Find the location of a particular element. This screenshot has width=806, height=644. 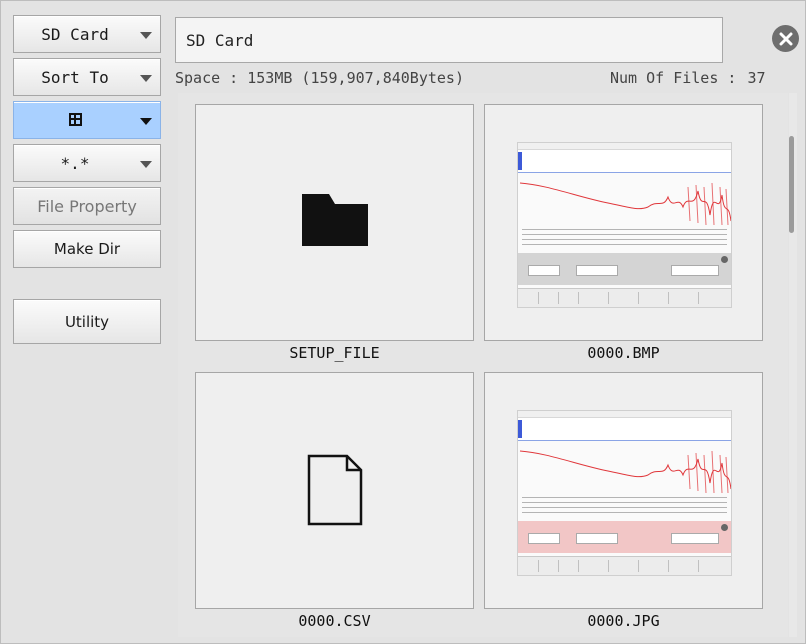

file-tile: 0000.CSV is located at coordinates (334, 502).